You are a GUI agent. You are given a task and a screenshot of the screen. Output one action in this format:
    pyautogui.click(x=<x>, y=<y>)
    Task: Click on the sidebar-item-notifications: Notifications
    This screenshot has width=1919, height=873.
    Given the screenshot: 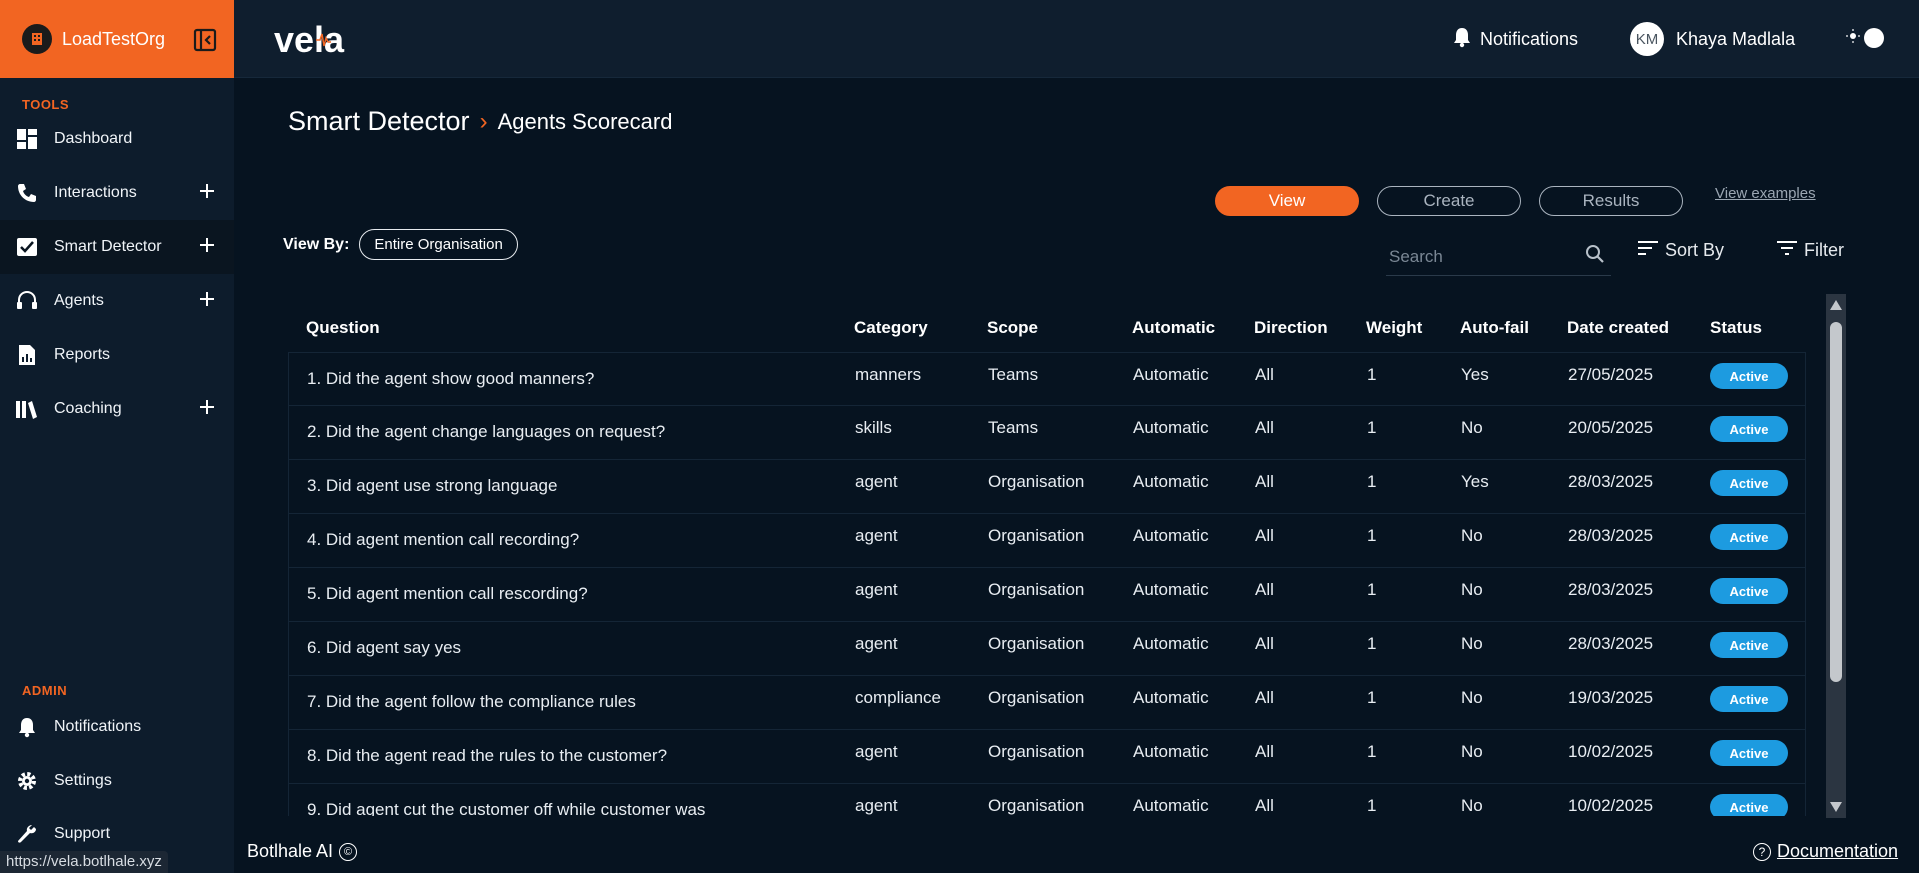 What is the action you would take?
    pyautogui.click(x=117, y=727)
    